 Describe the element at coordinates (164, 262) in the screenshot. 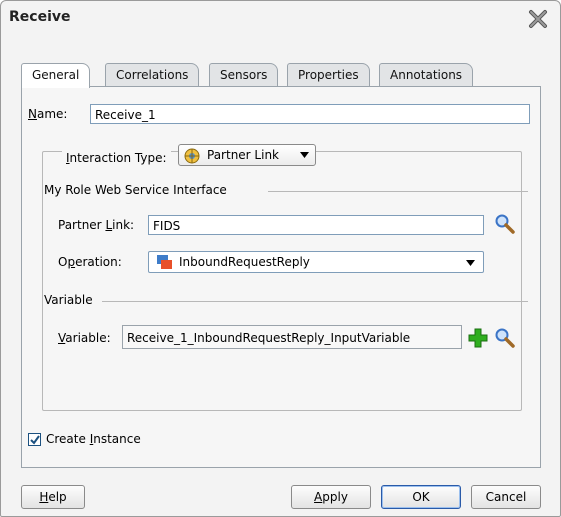

I see `operation-icon` at that location.